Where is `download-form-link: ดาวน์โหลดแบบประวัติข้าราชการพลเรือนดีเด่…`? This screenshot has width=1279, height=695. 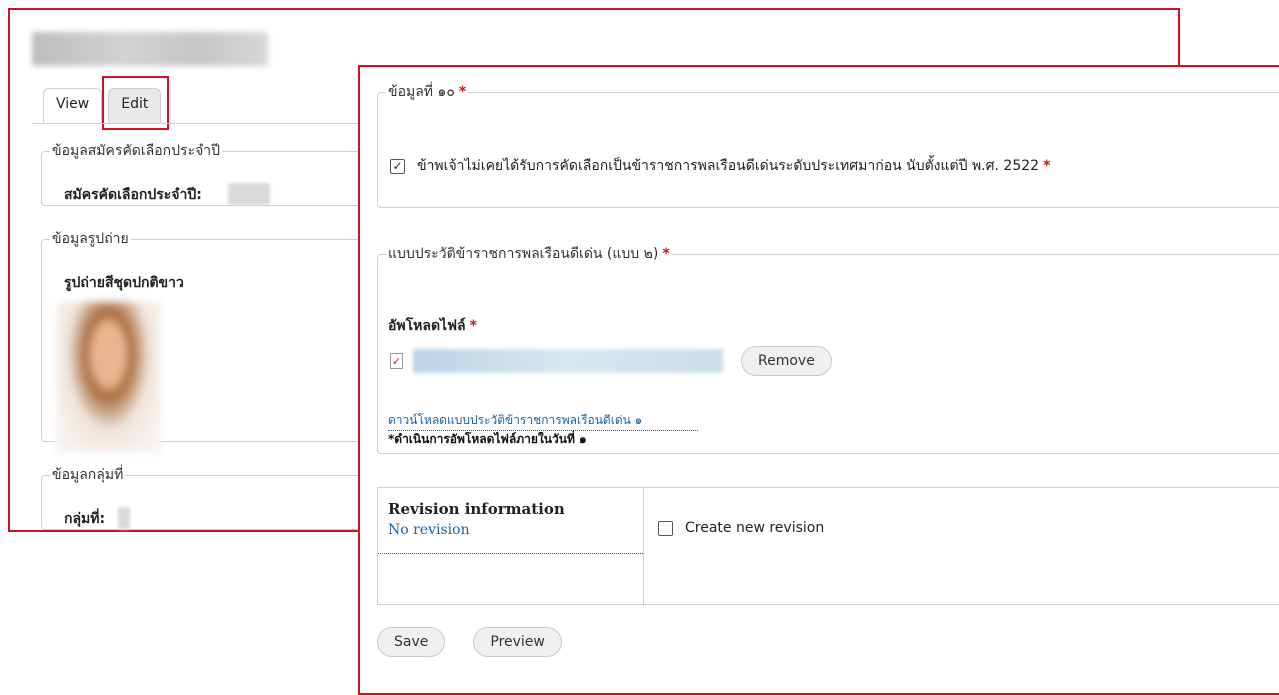 download-form-link: ดาวน์โหลดแบบประวัติข้าราชการพลเรือนดีเด่… is located at coordinates (543, 421).